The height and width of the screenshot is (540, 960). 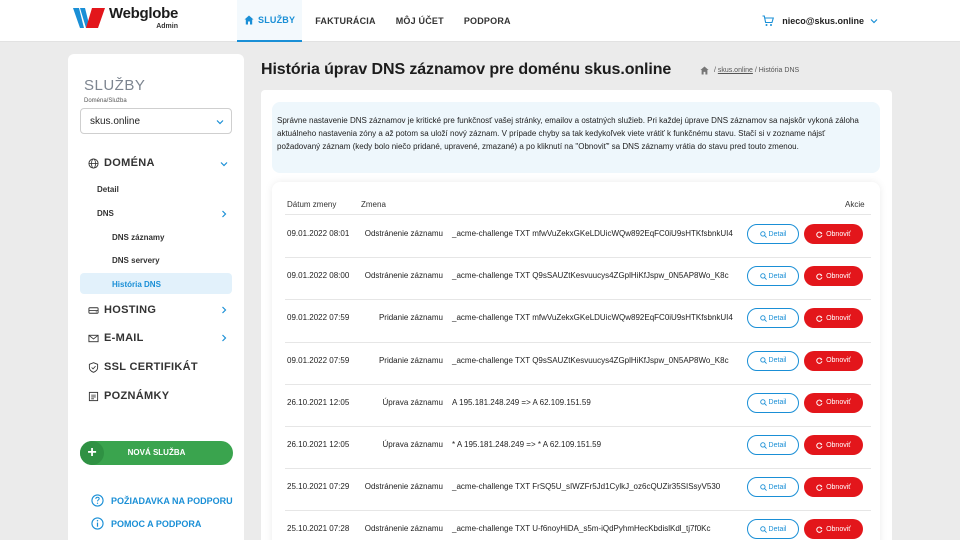 What do you see at coordinates (125, 18) in the screenshot?
I see `webglobe-logo: Webglobe Admin` at bounding box center [125, 18].